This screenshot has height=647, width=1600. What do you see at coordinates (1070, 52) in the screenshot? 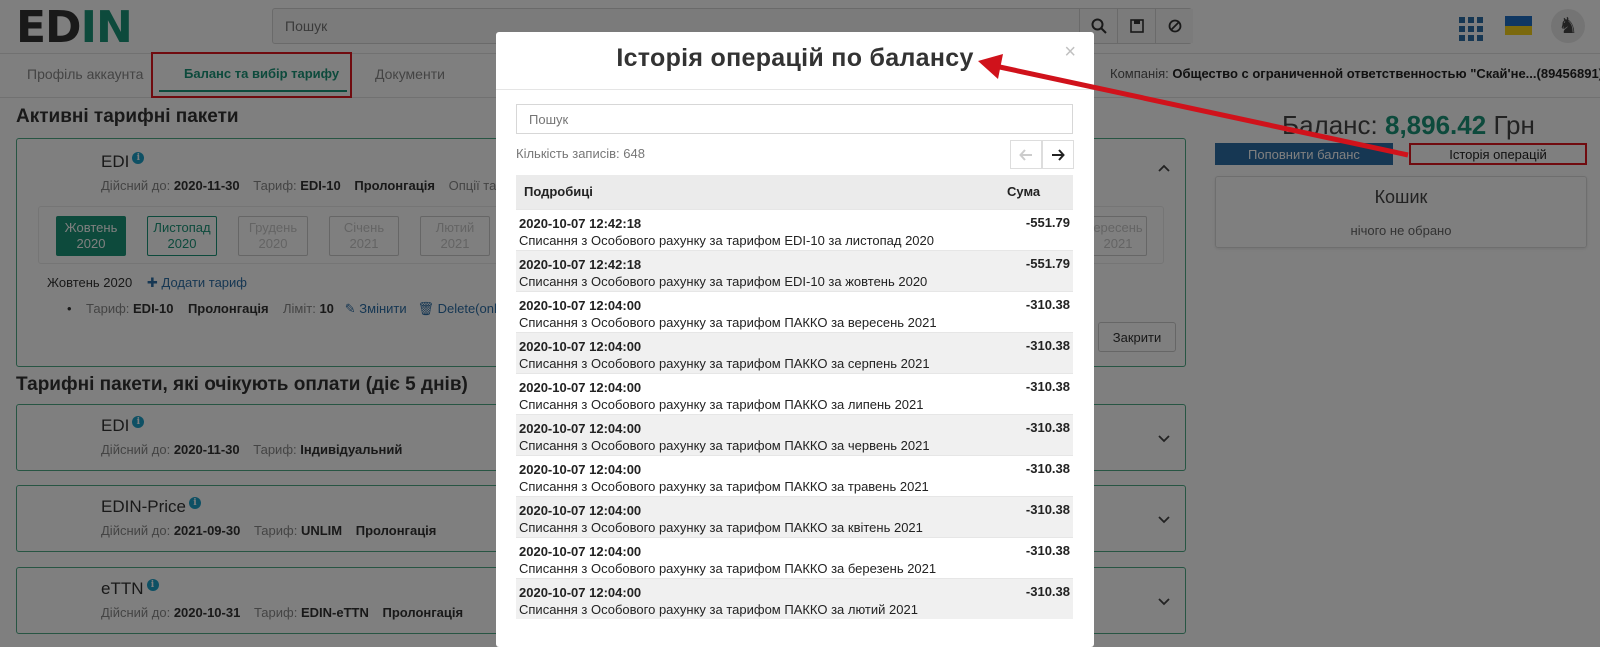
I see `close-icon: ×` at bounding box center [1070, 52].